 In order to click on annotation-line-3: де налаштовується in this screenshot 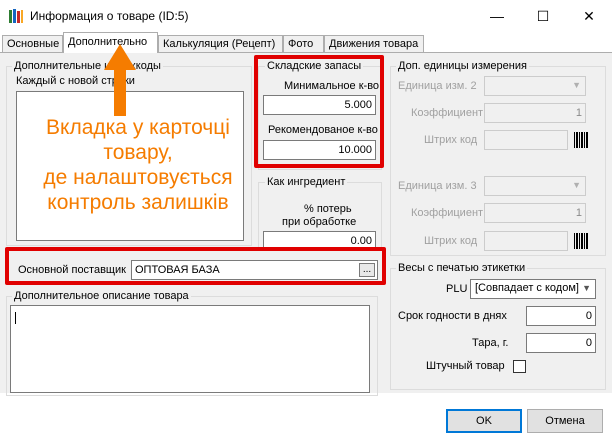, I will do `click(138, 177)`.